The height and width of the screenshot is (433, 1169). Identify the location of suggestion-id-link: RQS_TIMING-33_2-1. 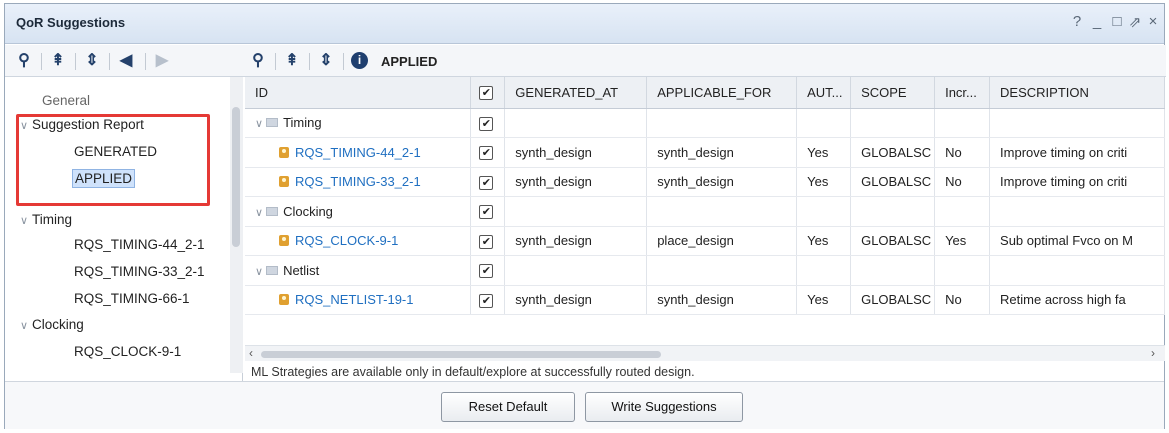
(358, 181).